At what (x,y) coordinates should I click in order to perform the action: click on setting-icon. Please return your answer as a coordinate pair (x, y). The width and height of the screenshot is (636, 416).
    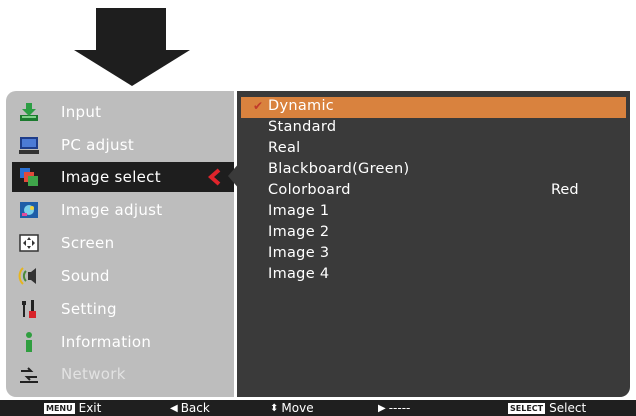
    Looking at the image, I should click on (29, 309).